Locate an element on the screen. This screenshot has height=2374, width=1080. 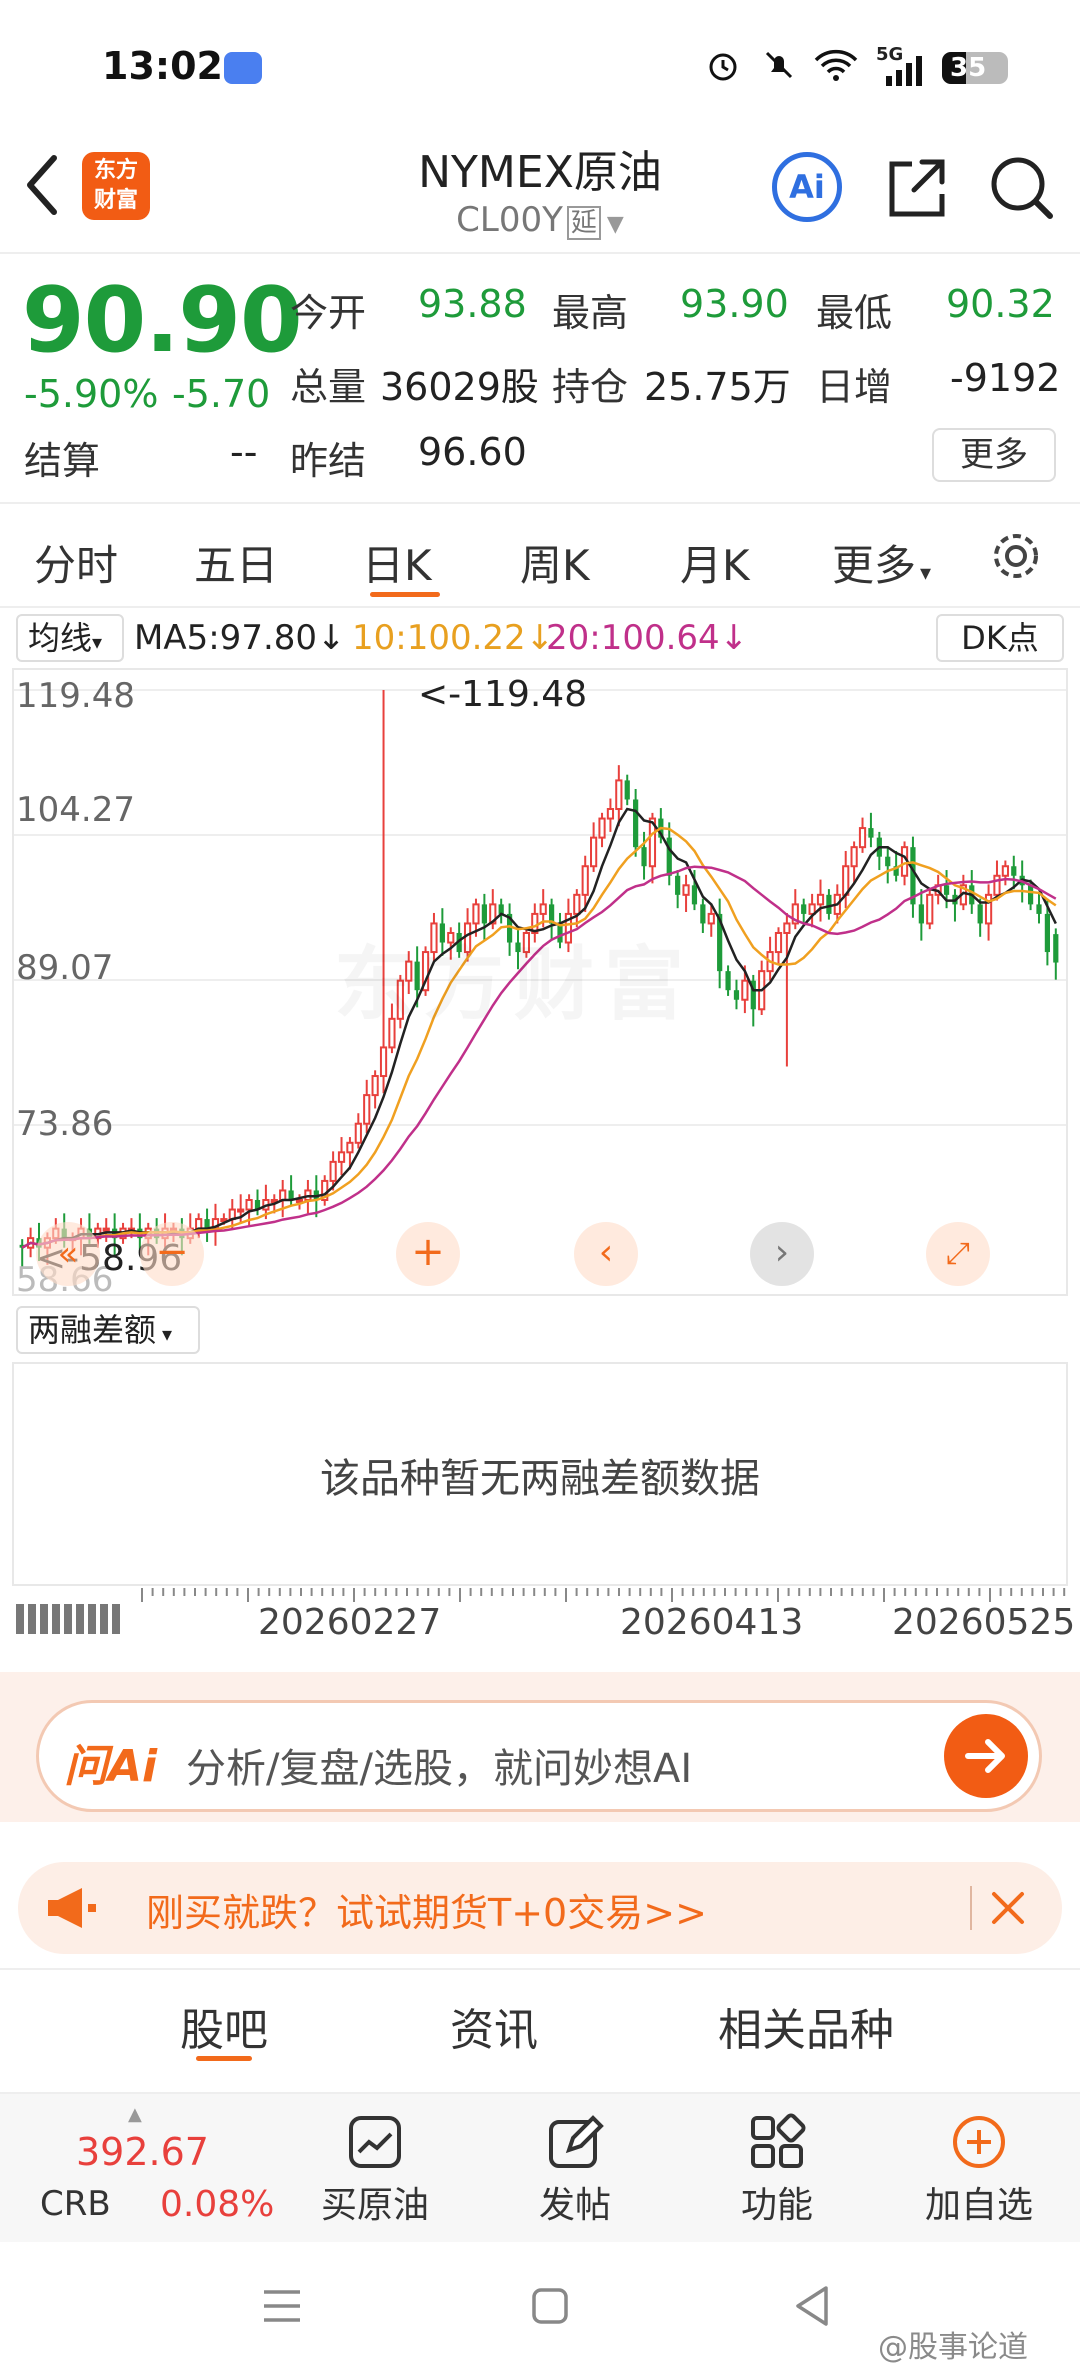
post-button: 发帖 is located at coordinates (575, 2174).